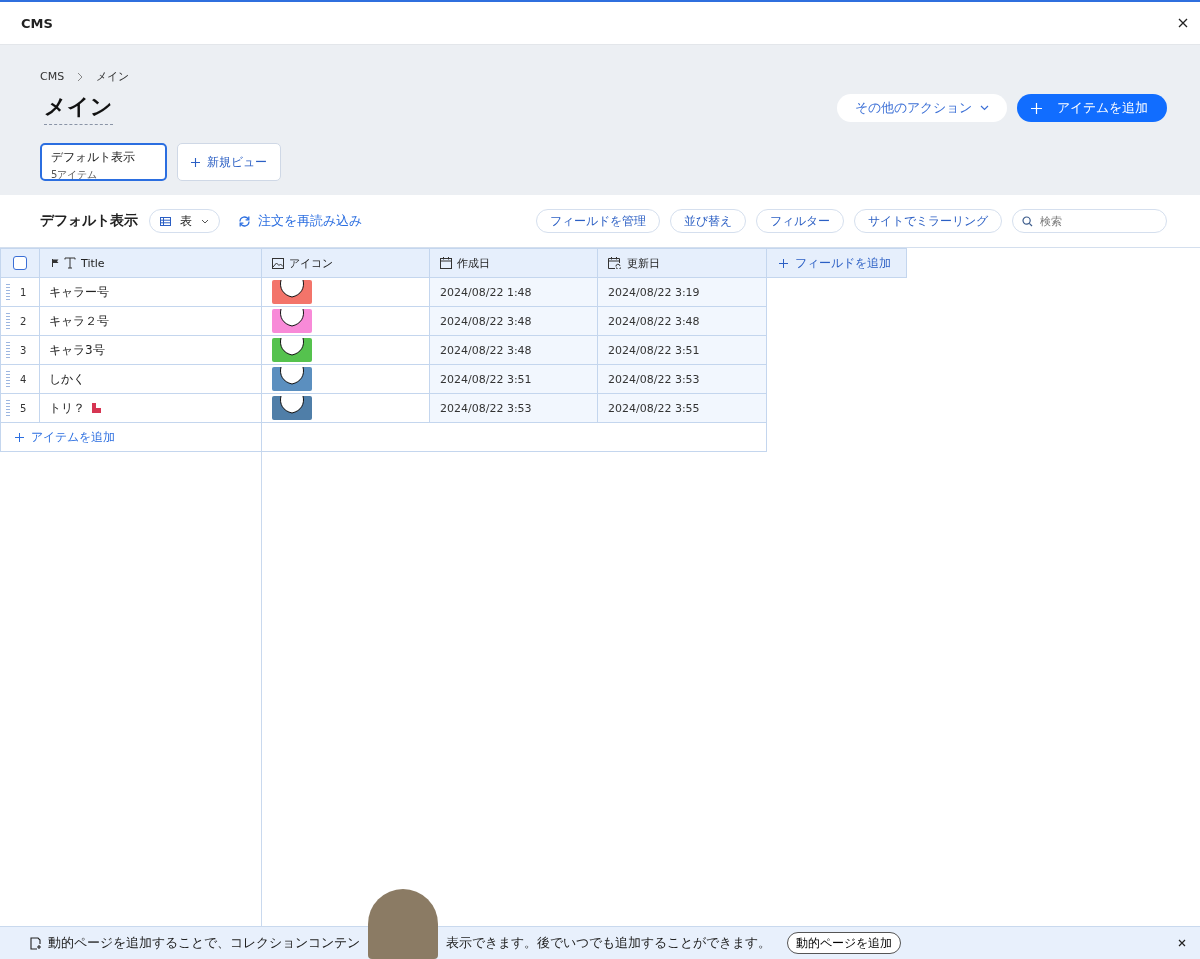 The width and height of the screenshot is (1200, 959). What do you see at coordinates (844, 943) in the screenshot?
I see `add-dynamic-page-button: 動的ページを追加` at bounding box center [844, 943].